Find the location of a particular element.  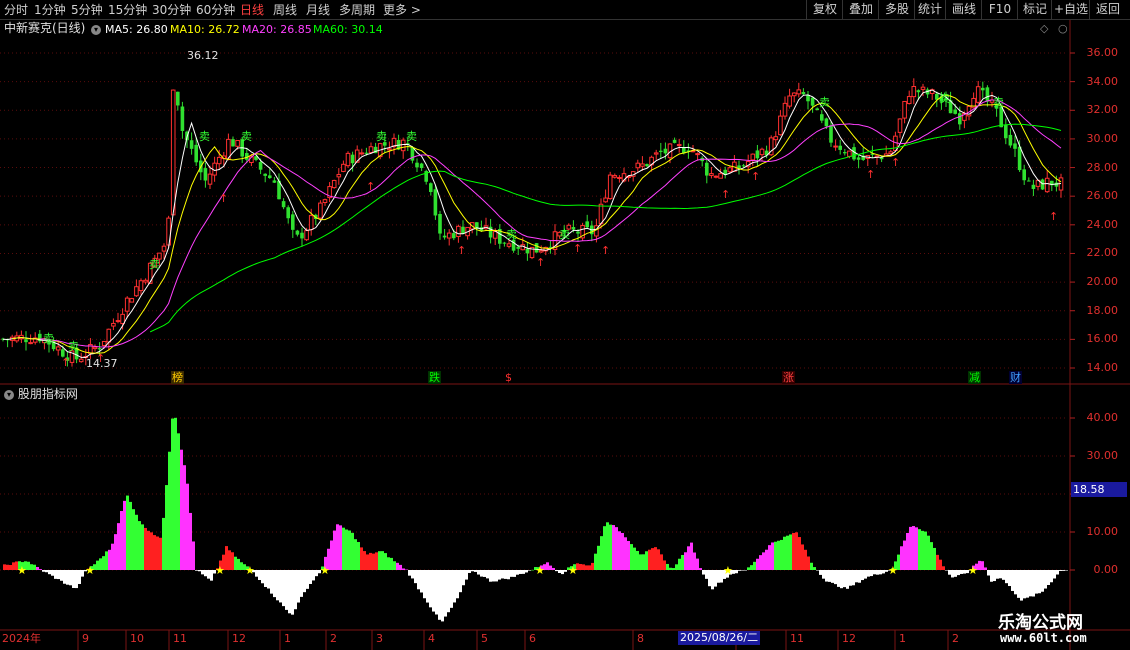

statistics-button: 统计 is located at coordinates (929, 9).